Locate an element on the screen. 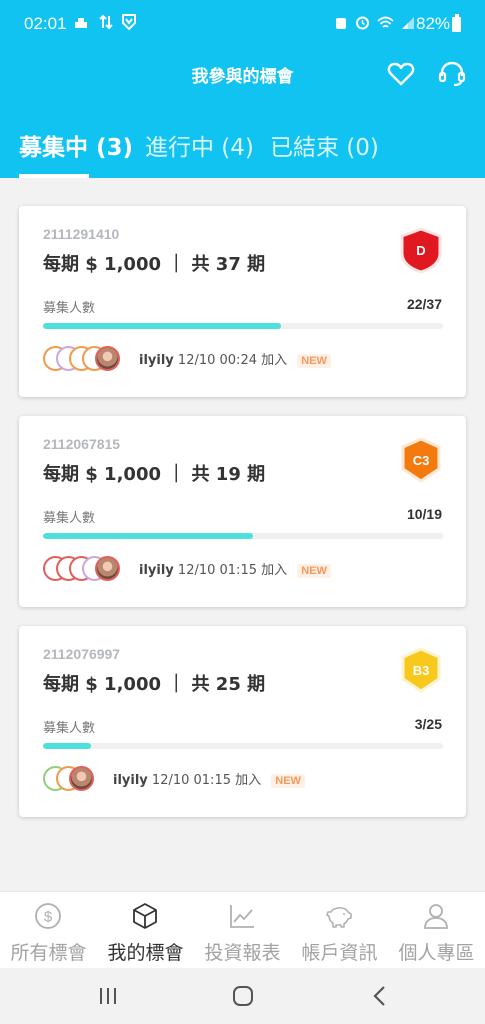 This screenshot has height=1024, width=485. group-id: 2112067815 is located at coordinates (82, 444).